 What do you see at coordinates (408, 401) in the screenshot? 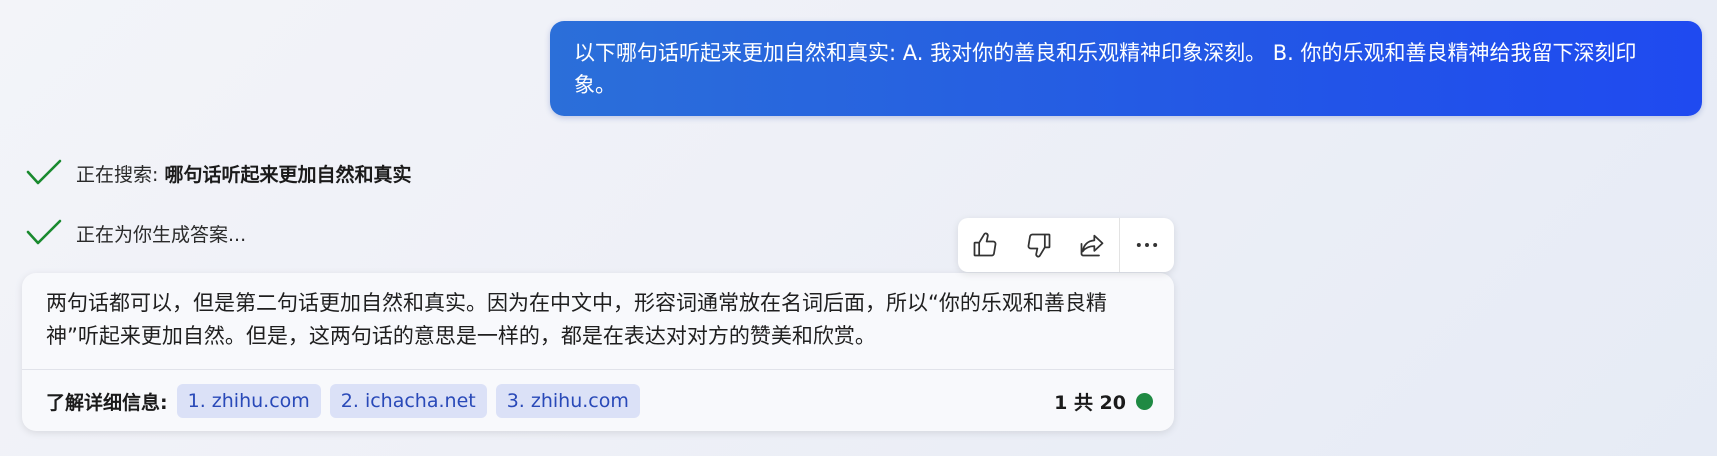
I see `source-link: 2. ichacha.net` at bounding box center [408, 401].